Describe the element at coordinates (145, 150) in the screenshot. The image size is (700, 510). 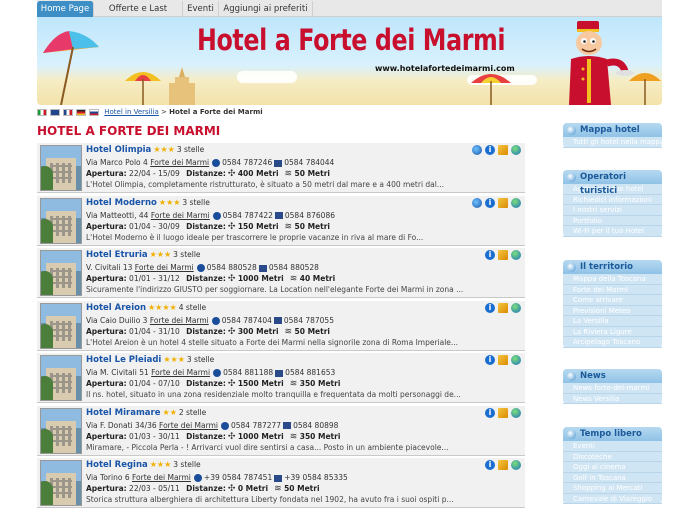
I see `hotel-name-link: Hotel Olimpia ★★★ 3 stelle` at that location.